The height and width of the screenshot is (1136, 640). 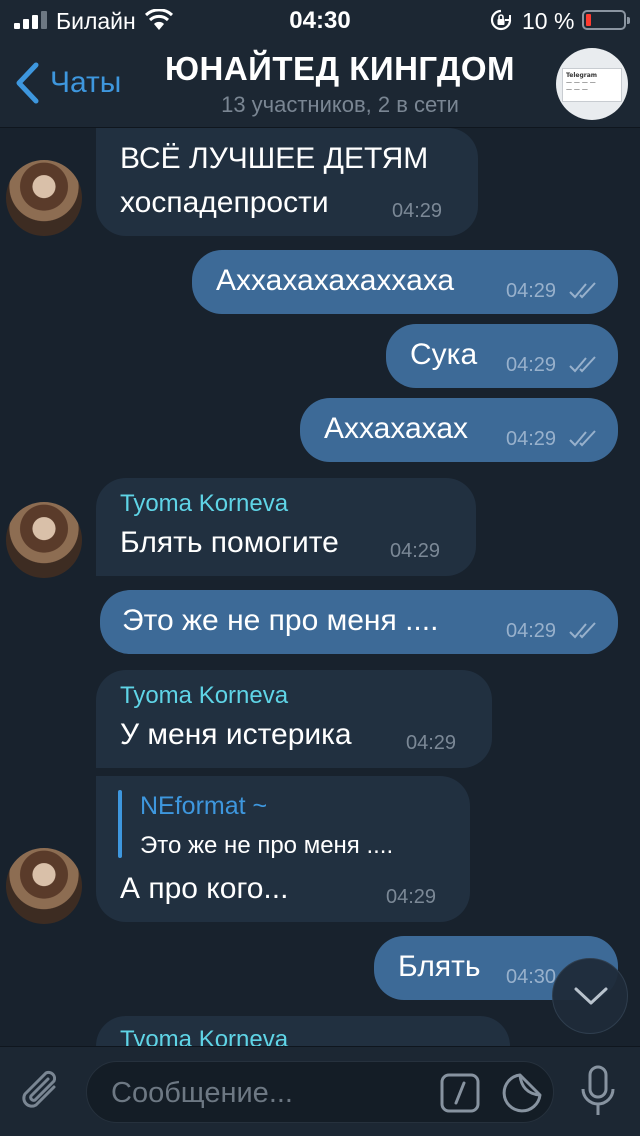 I want to click on message-outgoing: Аххахахах 04:29, so click(x=459, y=430).